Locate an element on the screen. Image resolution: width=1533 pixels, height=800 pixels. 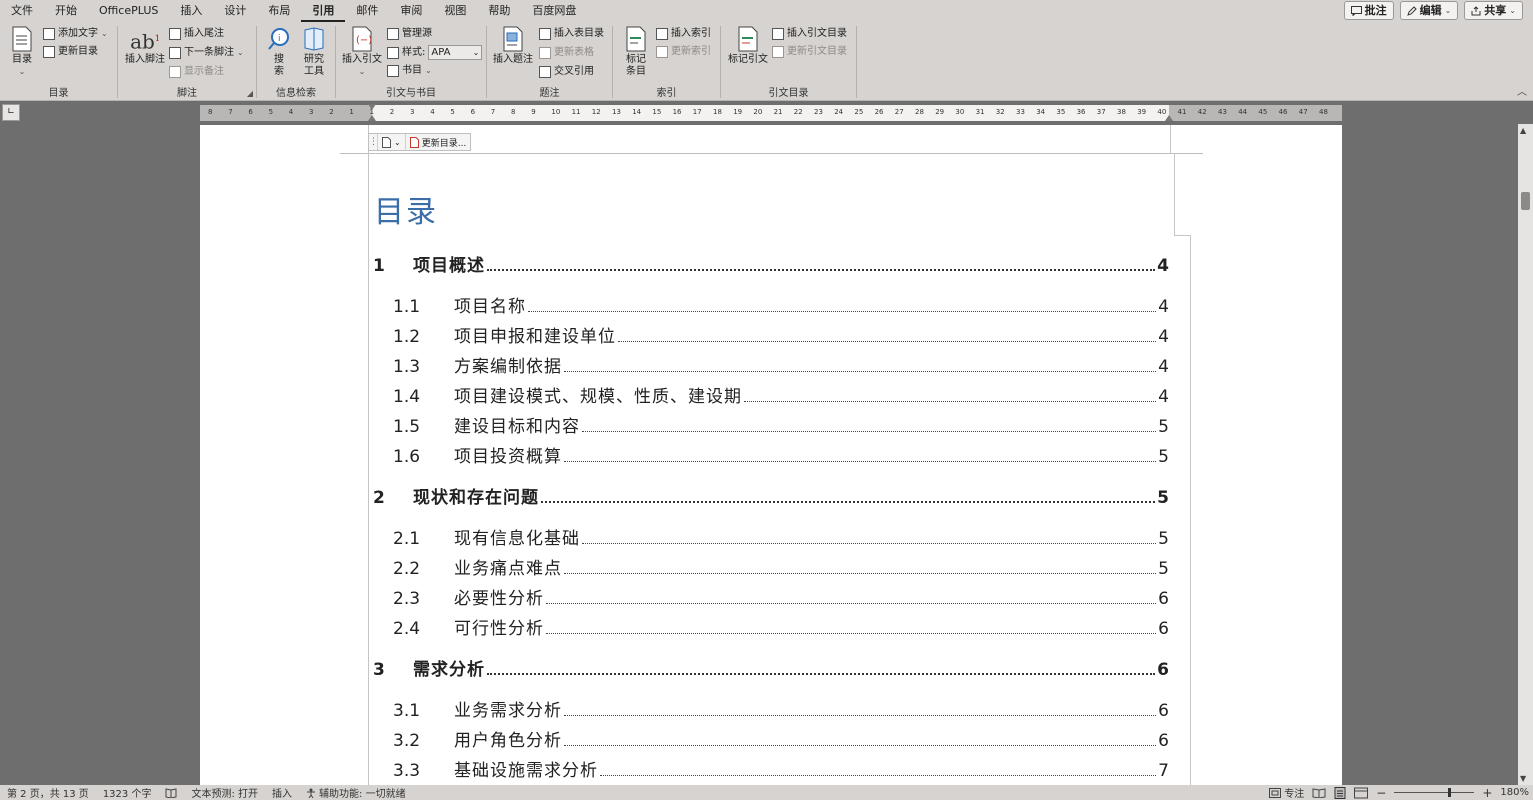
insert-table-of-figures-button: 插入表目录 is located at coordinates (571, 34).